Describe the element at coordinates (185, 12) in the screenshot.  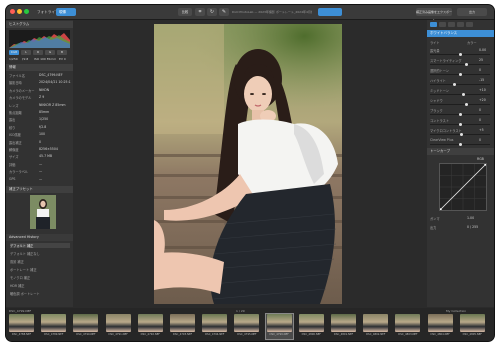
I see `compare-button: 比較` at that location.